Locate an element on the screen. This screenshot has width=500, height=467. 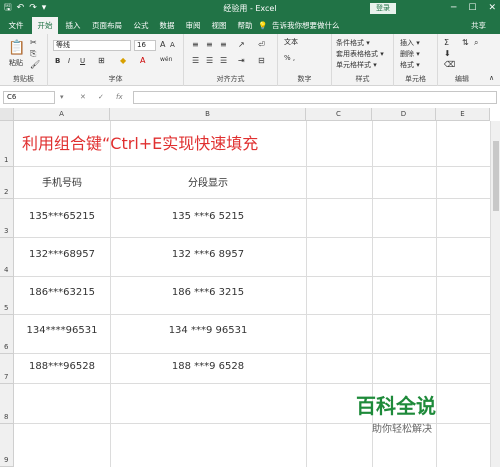
tab-data: 数据 is located at coordinates (167, 25).